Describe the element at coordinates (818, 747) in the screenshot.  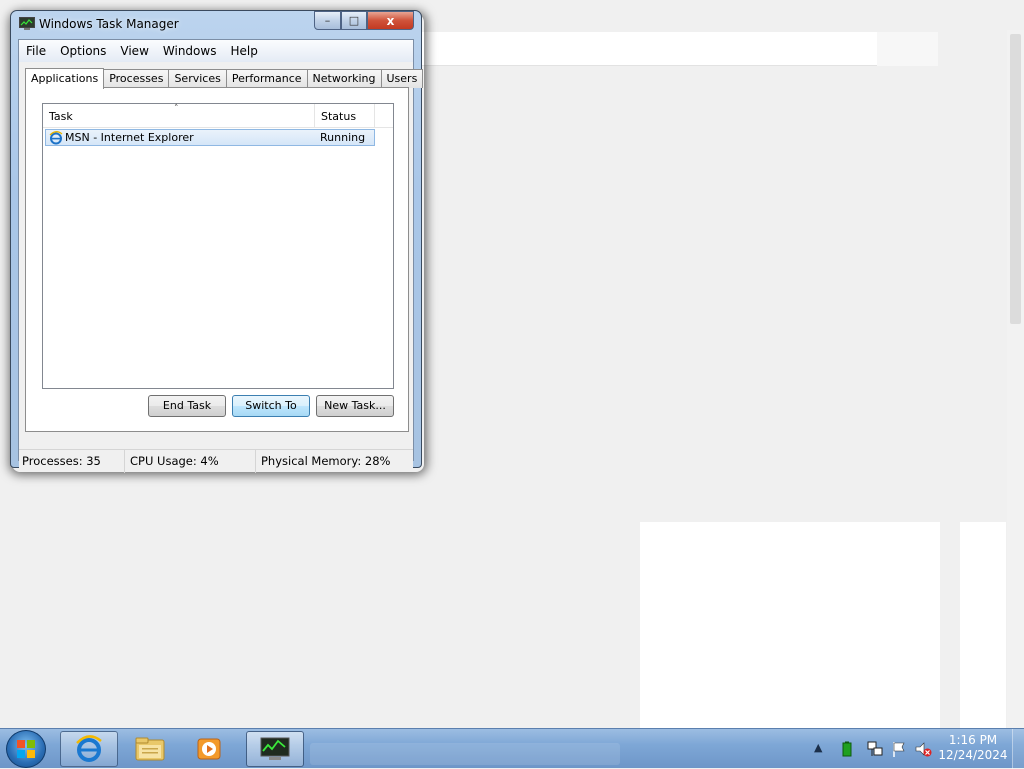
I see `show-hidden-icons-chevron-icon: ▲` at that location.